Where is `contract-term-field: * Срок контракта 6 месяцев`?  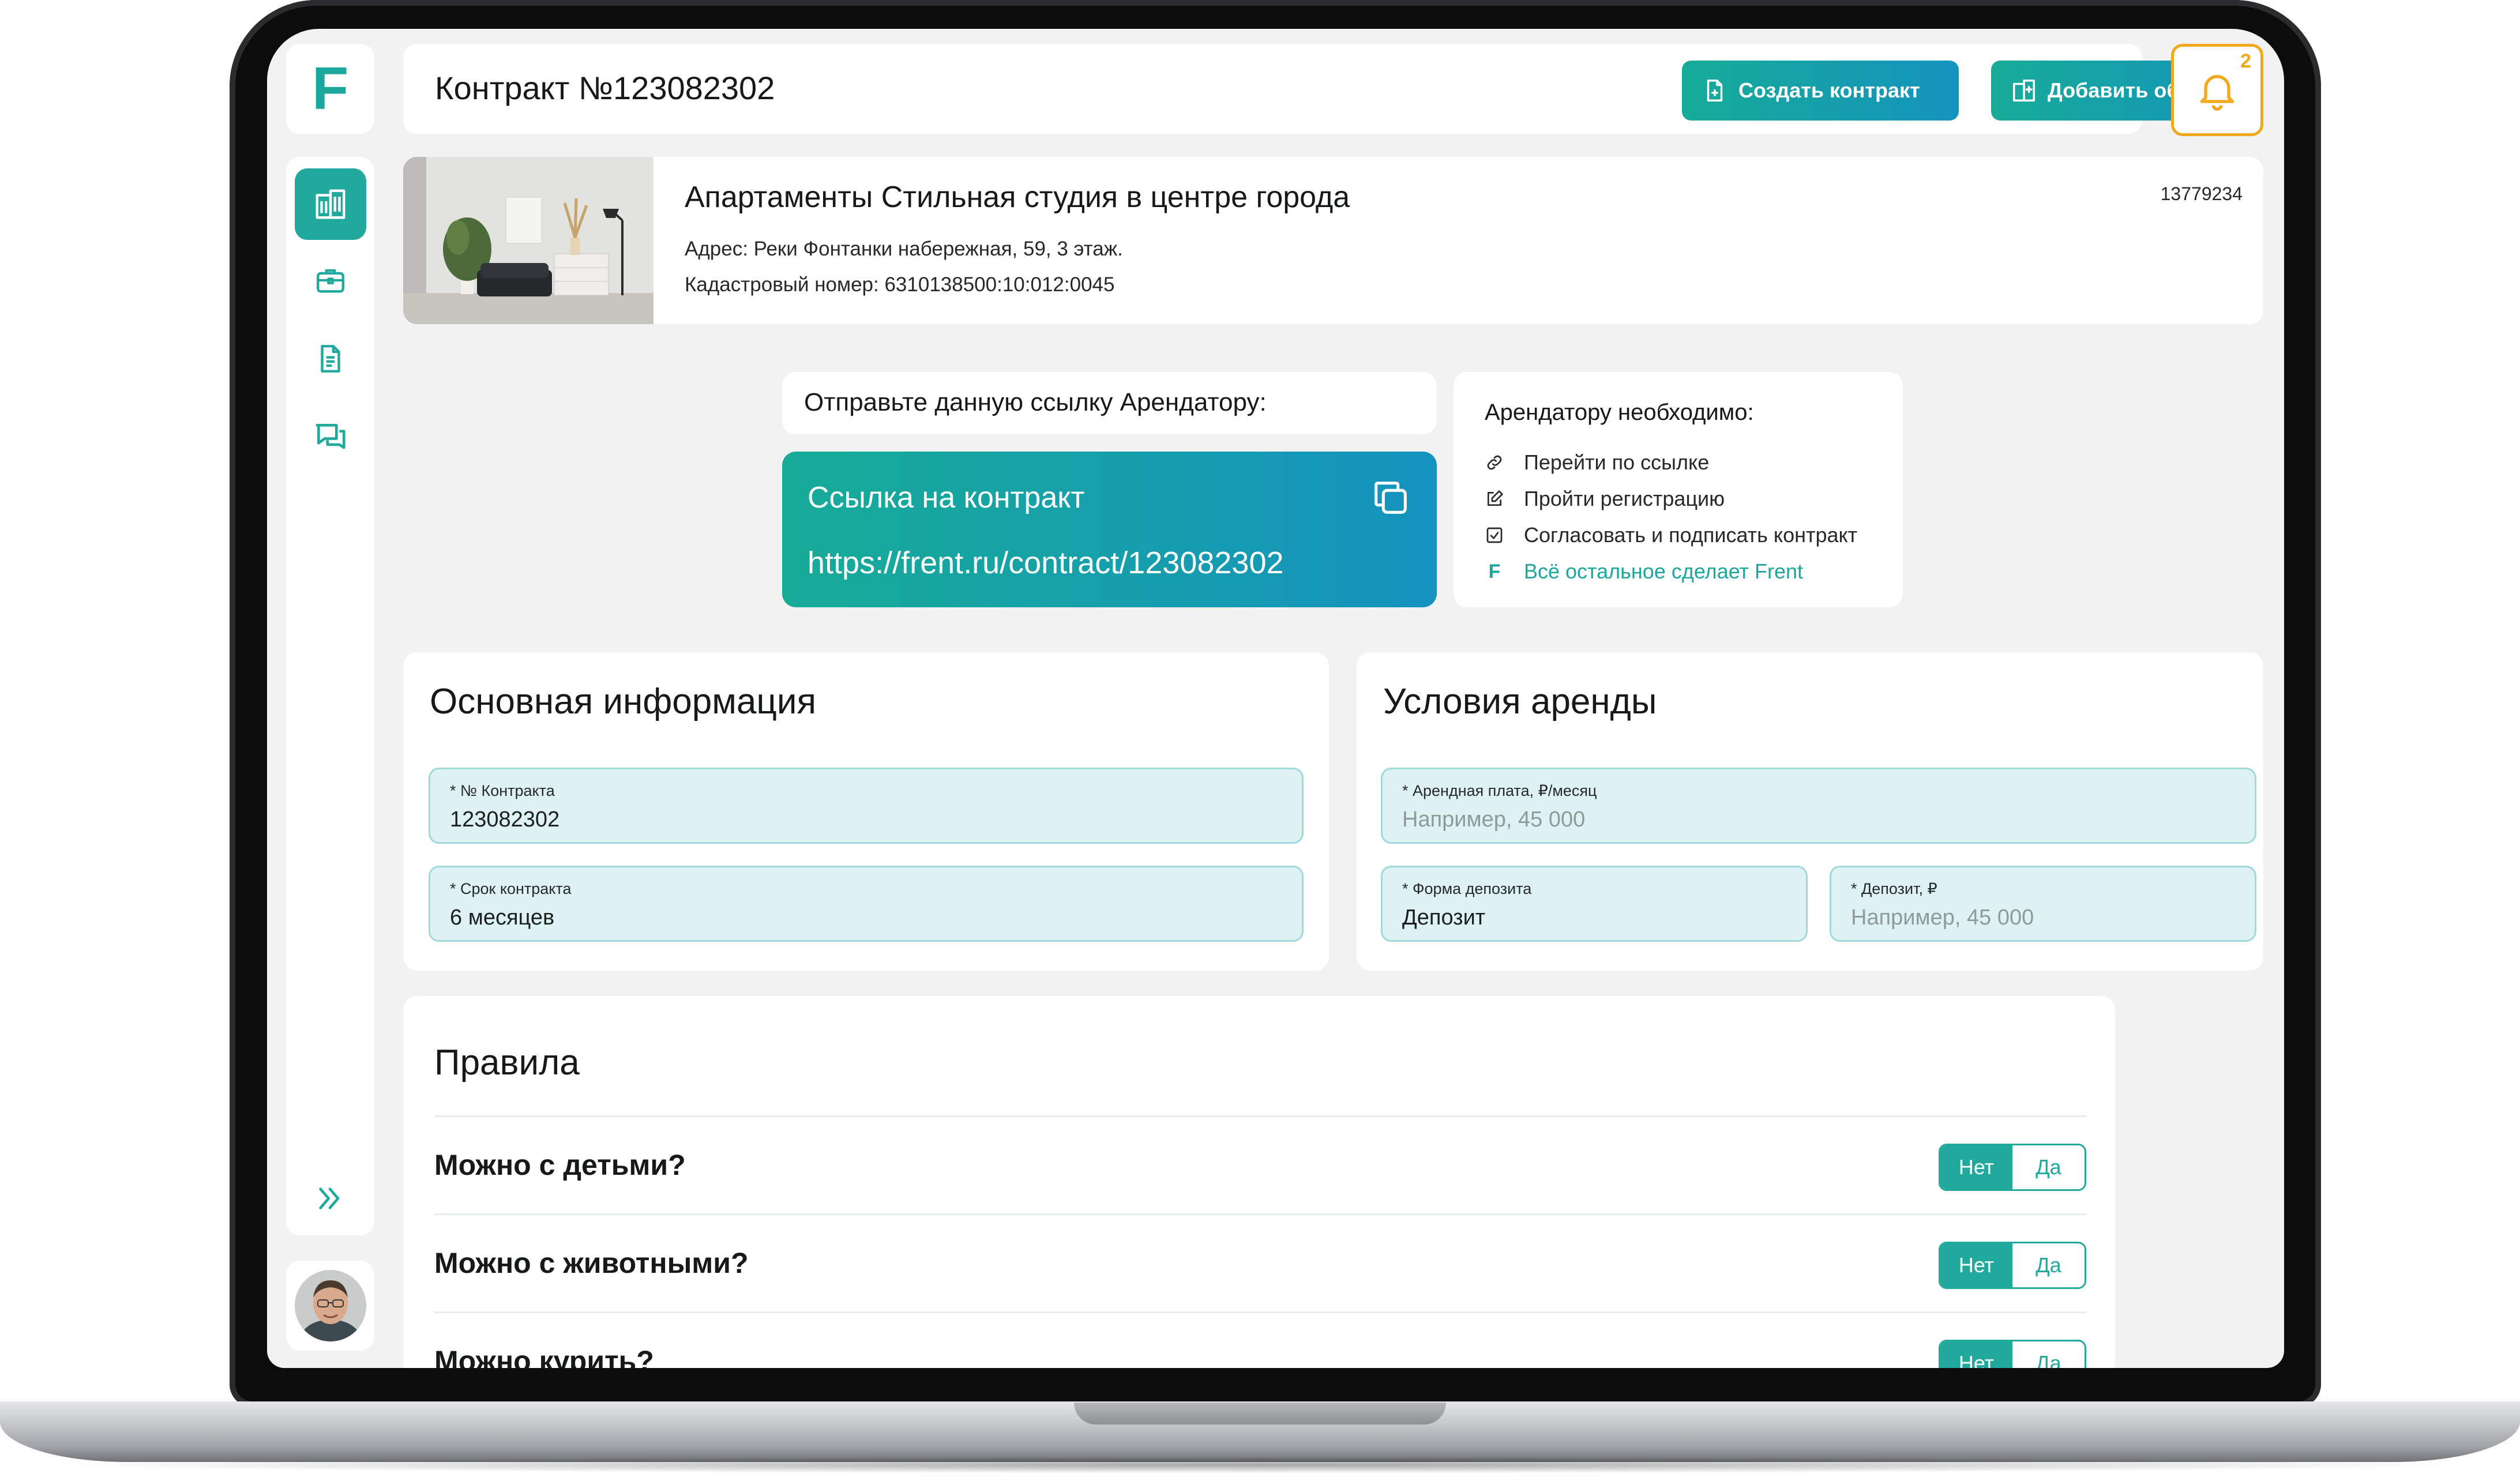
contract-term-field: * Срок контракта 6 месяцев is located at coordinates (866, 904).